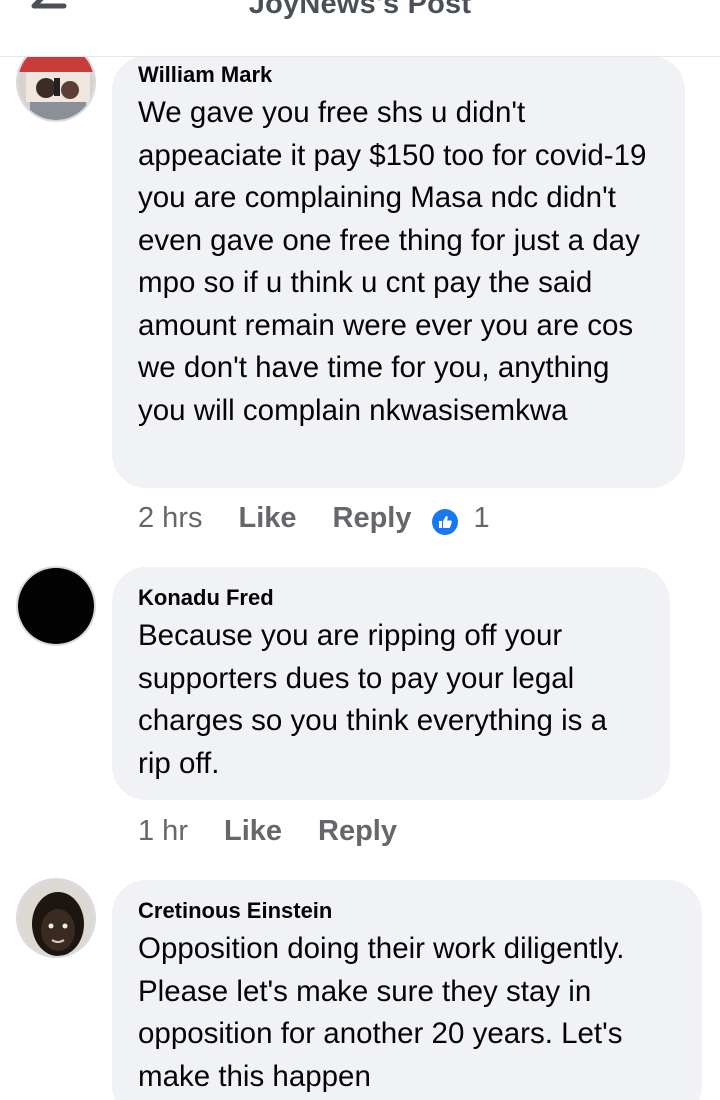 This screenshot has height=1100, width=720. Describe the element at coordinates (360, 28) in the screenshot. I see `top-bar: JoyNews's Post` at that location.